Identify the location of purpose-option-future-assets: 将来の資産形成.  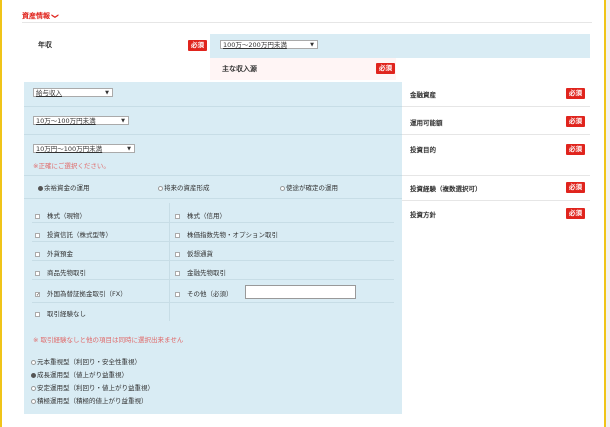
(184, 187).